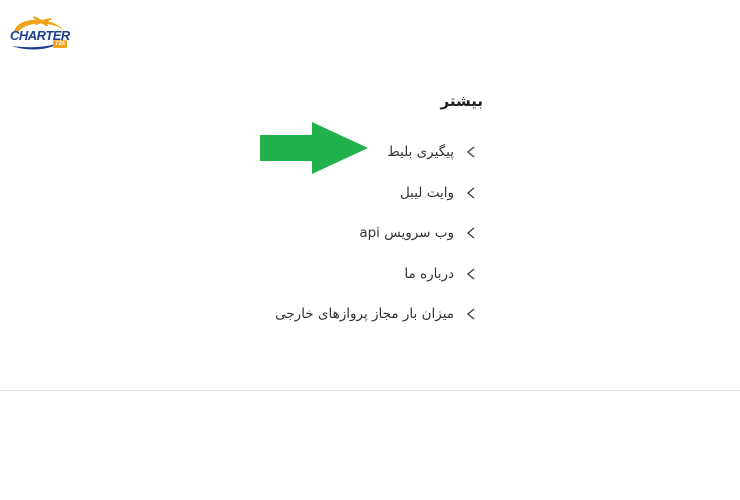 The width and height of the screenshot is (740, 500). Describe the element at coordinates (278, 193) in the screenshot. I see `menu-item-white-label: وایت لیبل` at that location.